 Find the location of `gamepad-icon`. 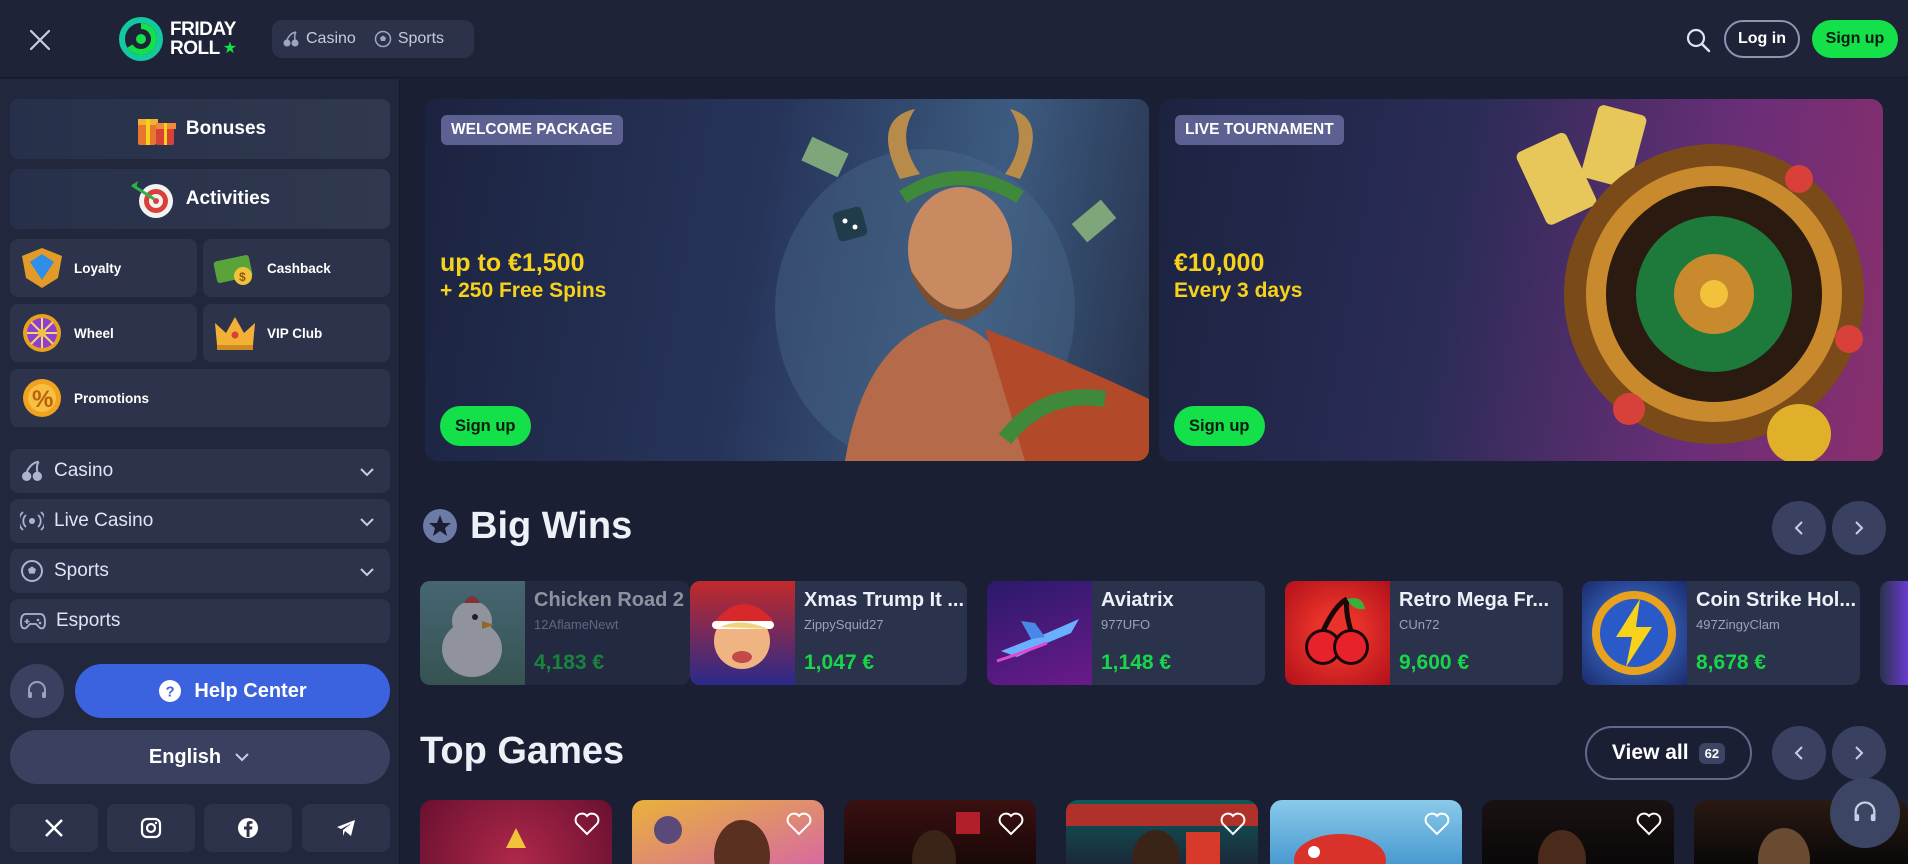

gamepad-icon is located at coordinates (33, 621).